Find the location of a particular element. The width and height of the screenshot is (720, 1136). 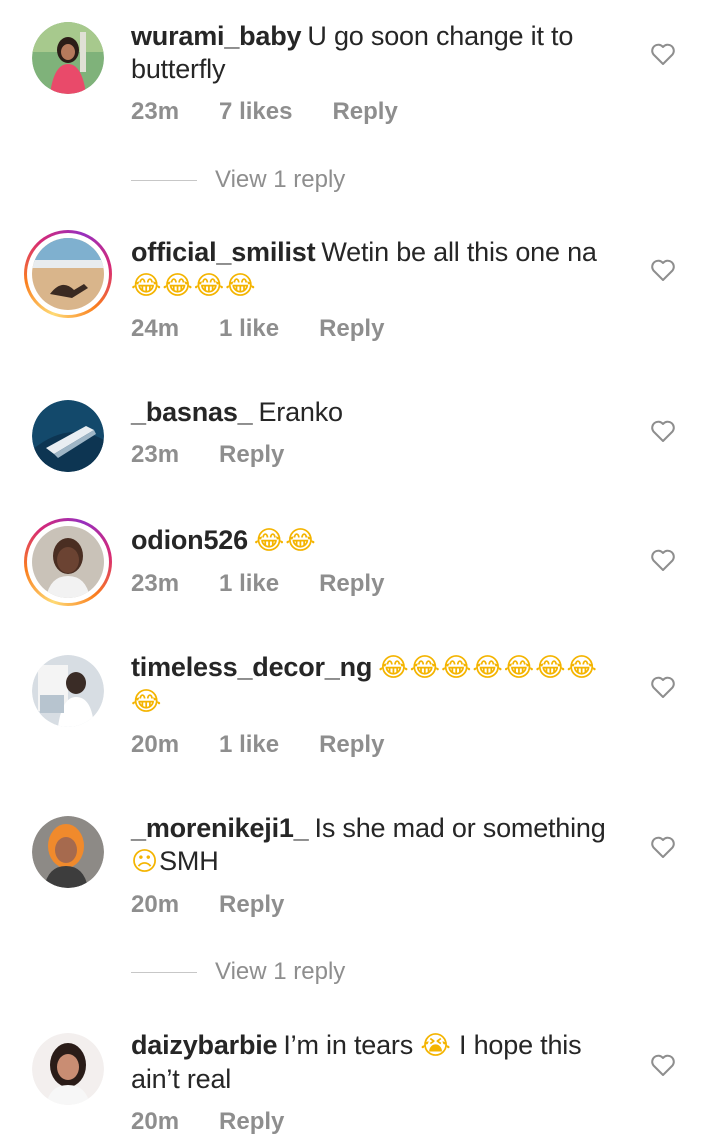

comment-text: U go soon change it to is located at coordinates (440, 36).